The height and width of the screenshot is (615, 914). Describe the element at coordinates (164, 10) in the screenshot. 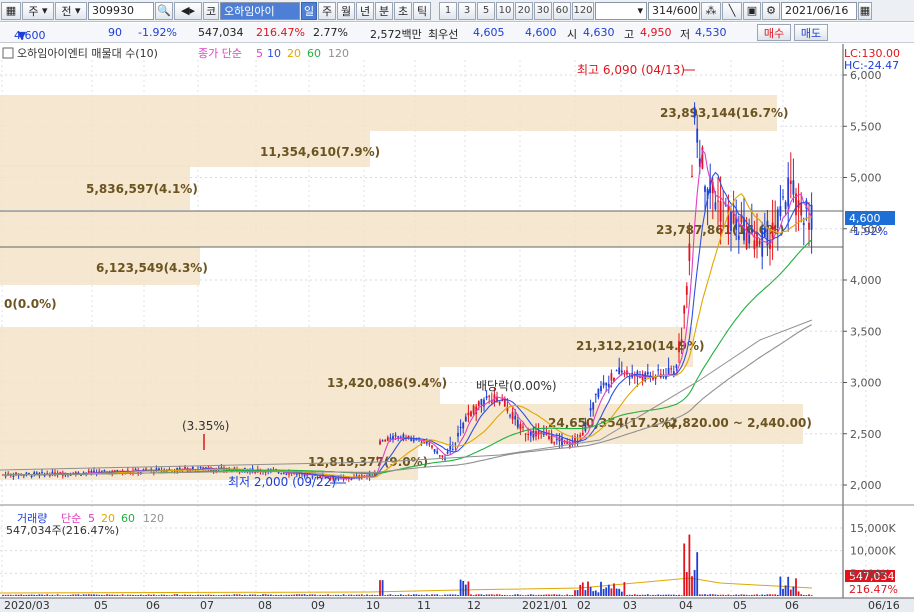

I see `search-icon: 🔍` at that location.